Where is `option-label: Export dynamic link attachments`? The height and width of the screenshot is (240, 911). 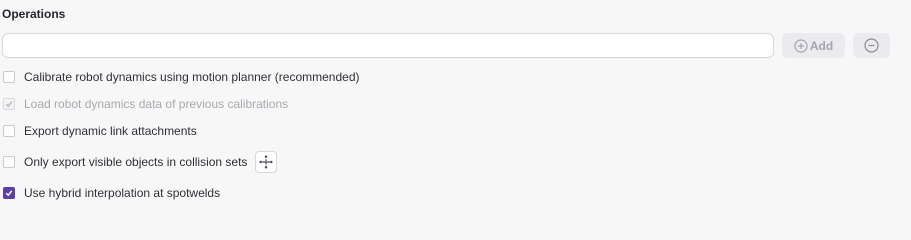
option-label: Export dynamic link attachments is located at coordinates (110, 131).